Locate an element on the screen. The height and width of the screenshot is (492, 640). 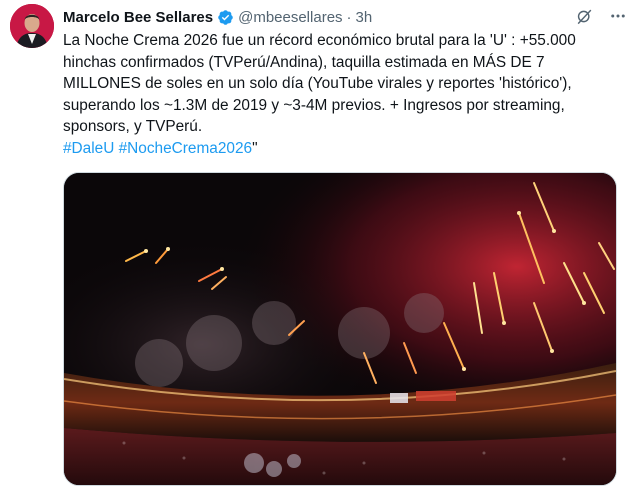
timestamp: 3h is located at coordinates (364, 17).